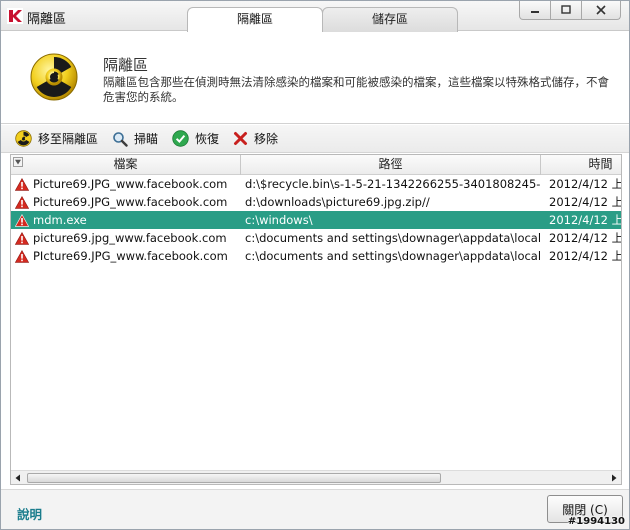  I want to click on file-name: PIcture69.JPG_www.facebook.com, so click(130, 256).